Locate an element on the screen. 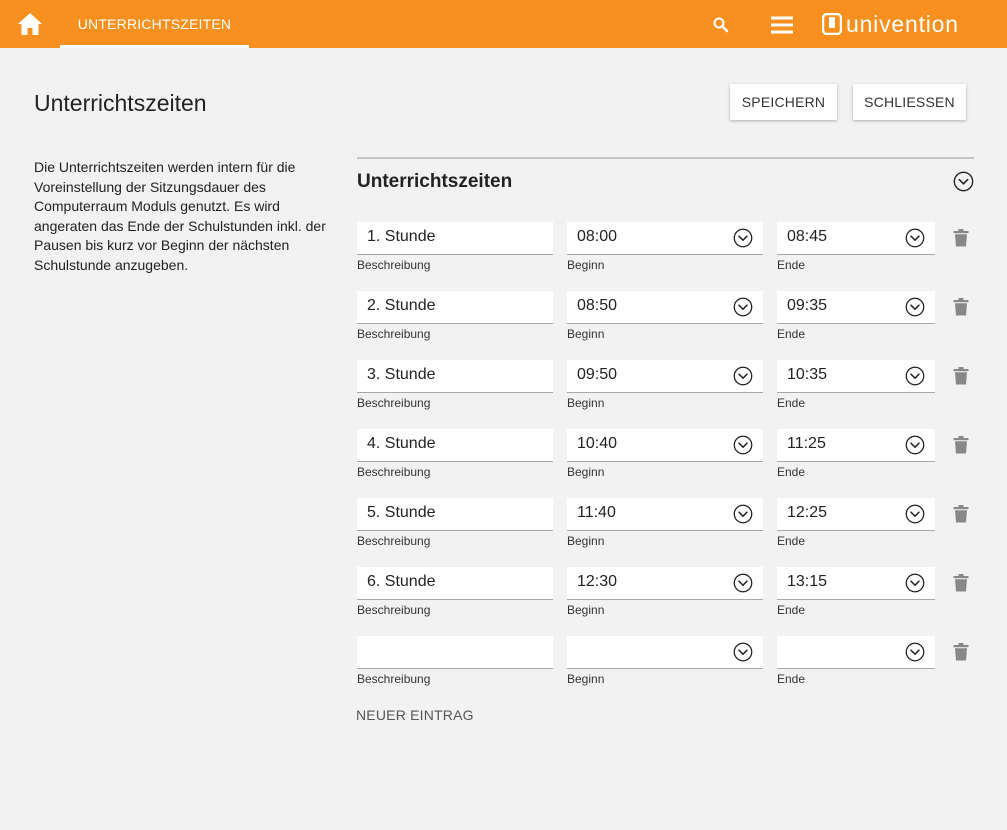  section-title: Unterrichtszeiten is located at coordinates (435, 181).